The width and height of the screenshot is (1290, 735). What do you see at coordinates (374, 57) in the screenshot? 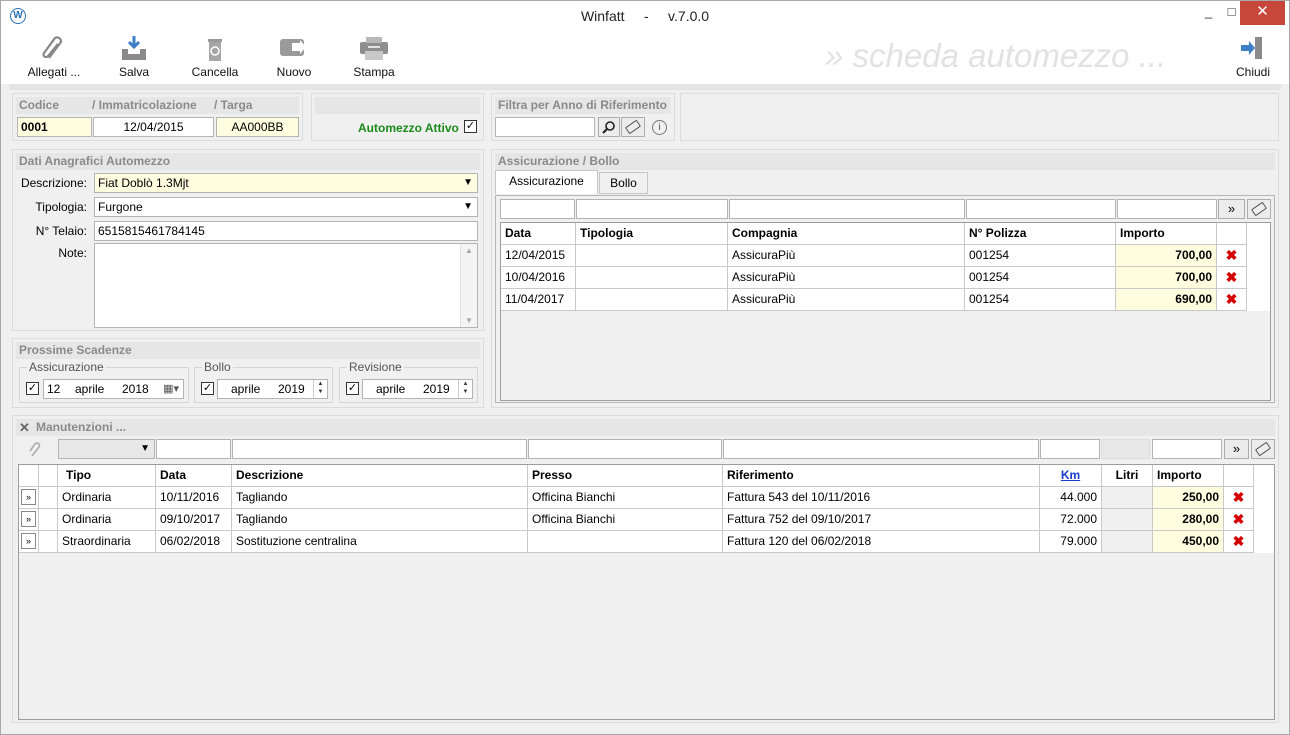
I see `stampa-button: Stampa` at bounding box center [374, 57].